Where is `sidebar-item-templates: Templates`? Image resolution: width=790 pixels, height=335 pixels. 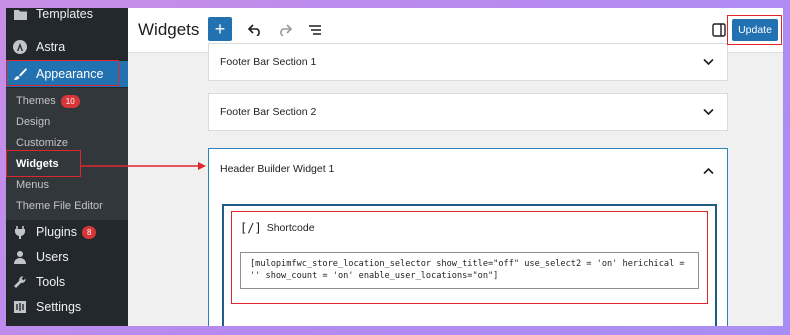 sidebar-item-templates: Templates is located at coordinates (67, 17).